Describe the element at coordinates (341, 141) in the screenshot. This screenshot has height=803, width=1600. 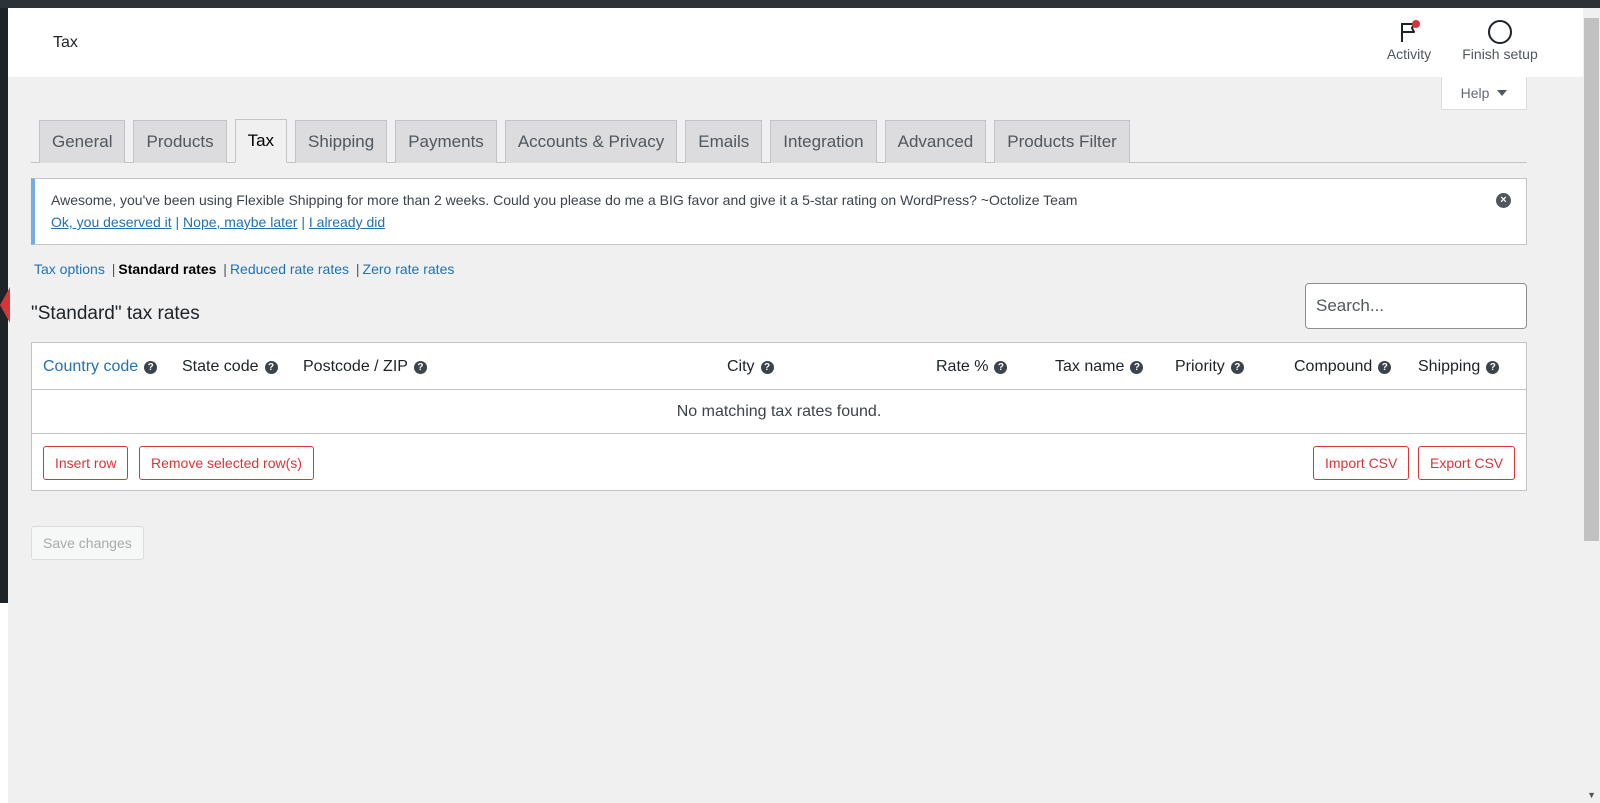
I see `tab-shipping: Shipping` at that location.